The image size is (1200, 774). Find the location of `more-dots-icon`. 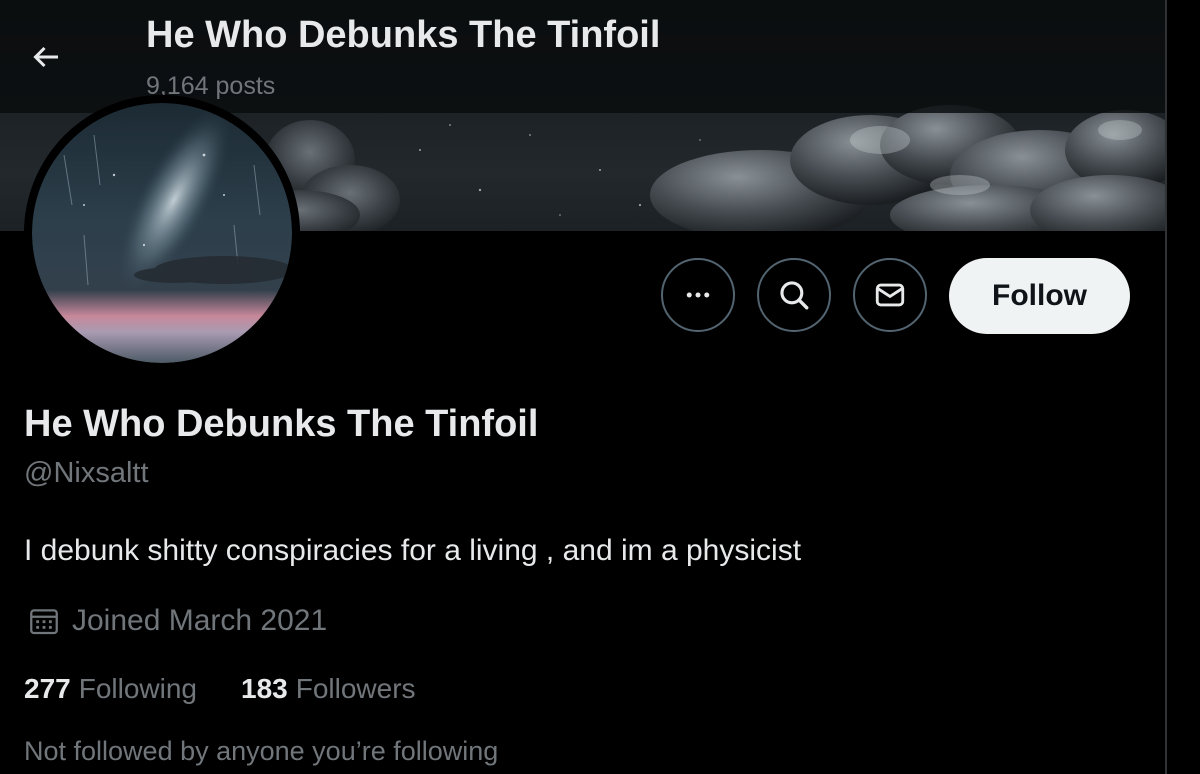

more-dots-icon is located at coordinates (698, 295).